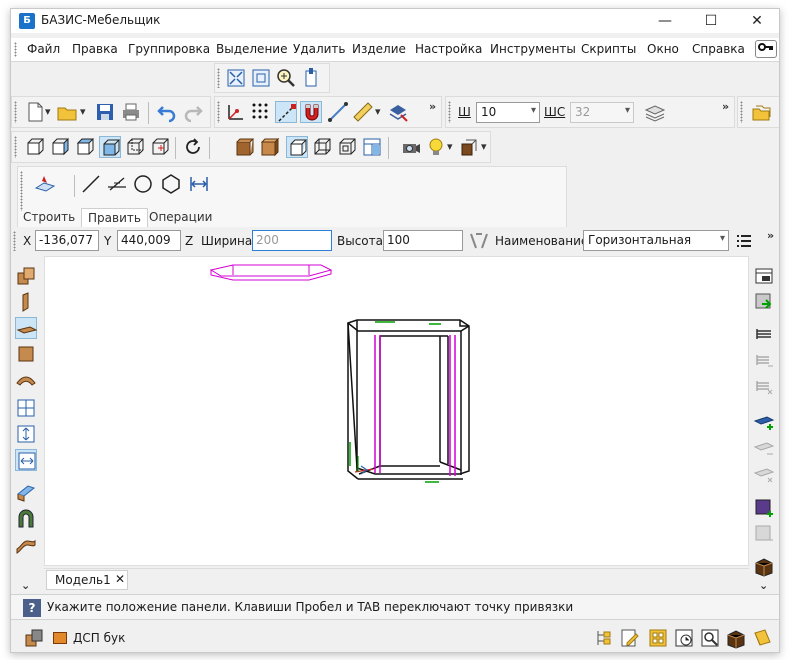 Image resolution: width=789 pixels, height=660 pixels. What do you see at coordinates (398, 112) in the screenshot?
I see `layers-icon` at bounding box center [398, 112].